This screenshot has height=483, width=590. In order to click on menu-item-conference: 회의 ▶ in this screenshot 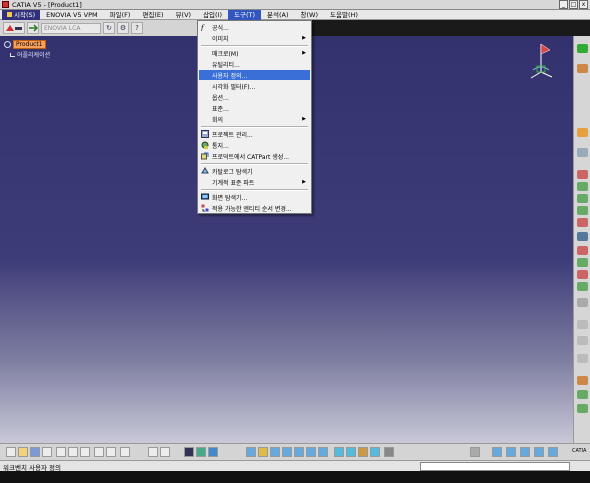, I will do `click(254, 119)`.